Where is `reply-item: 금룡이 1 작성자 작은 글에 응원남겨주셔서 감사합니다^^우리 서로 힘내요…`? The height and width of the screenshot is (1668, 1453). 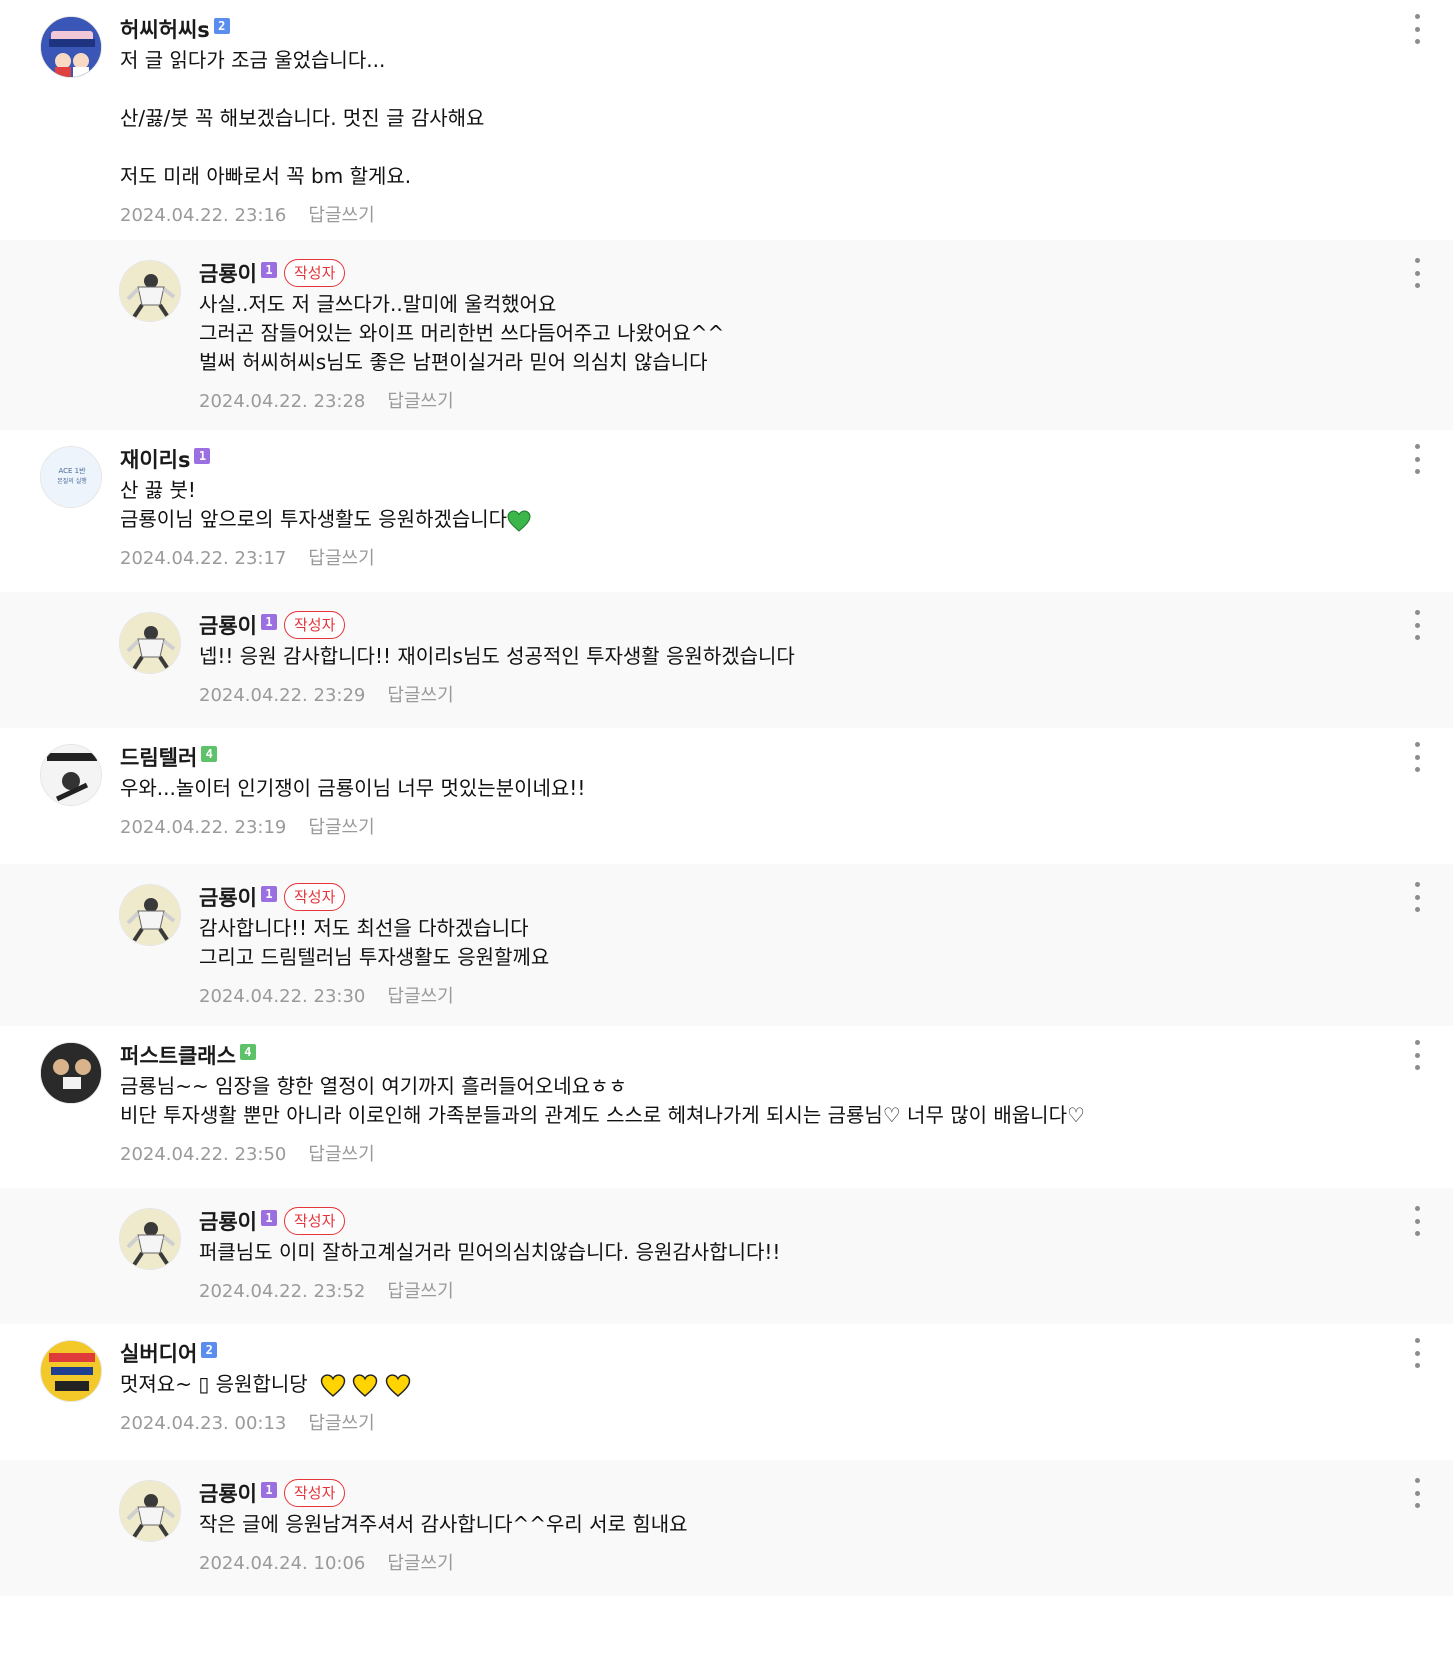 reply-item: 금룡이 1 작성자 작은 글에 응원남겨주셔서 감사합니다^^우리 서로 힘내요… is located at coordinates (726, 1528).